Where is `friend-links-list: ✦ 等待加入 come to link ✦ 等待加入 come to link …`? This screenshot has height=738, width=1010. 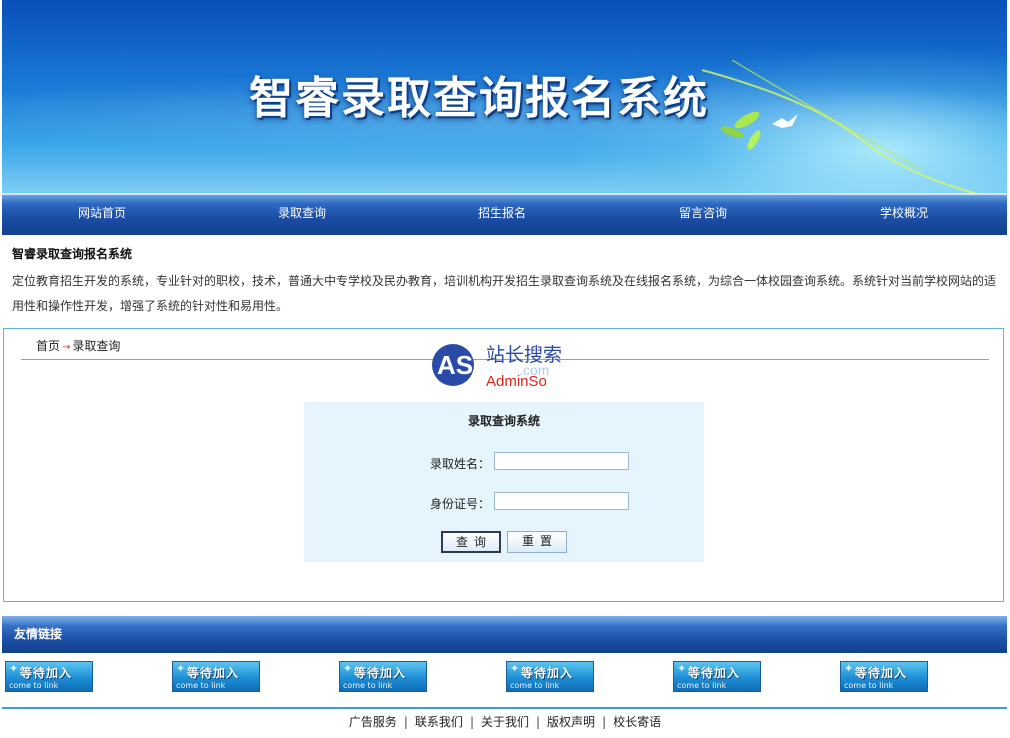 friend-links-list: ✦ 等待加入 come to link ✦ 等待加入 come to link … is located at coordinates (505, 677).